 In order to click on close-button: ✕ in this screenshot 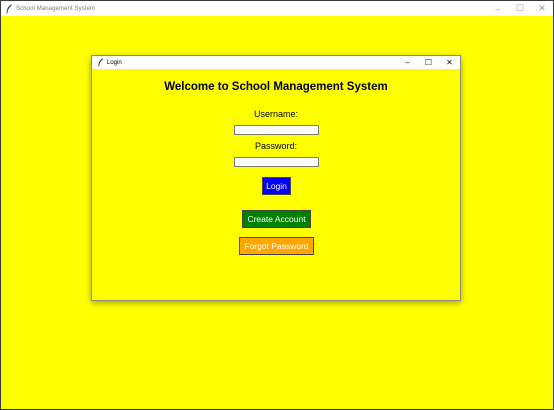, I will do `click(542, 8)`.